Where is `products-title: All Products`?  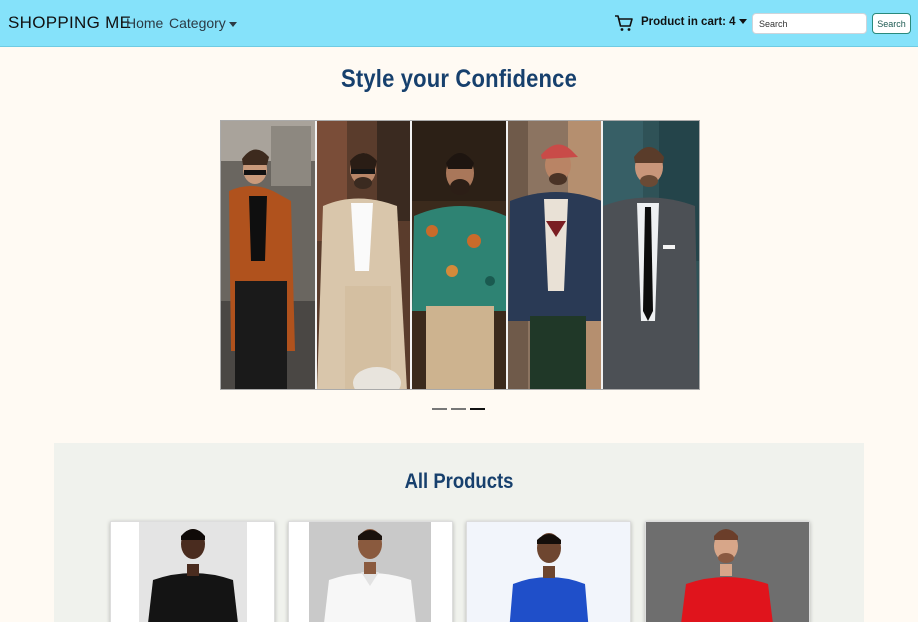 products-title: All Products is located at coordinates (459, 481).